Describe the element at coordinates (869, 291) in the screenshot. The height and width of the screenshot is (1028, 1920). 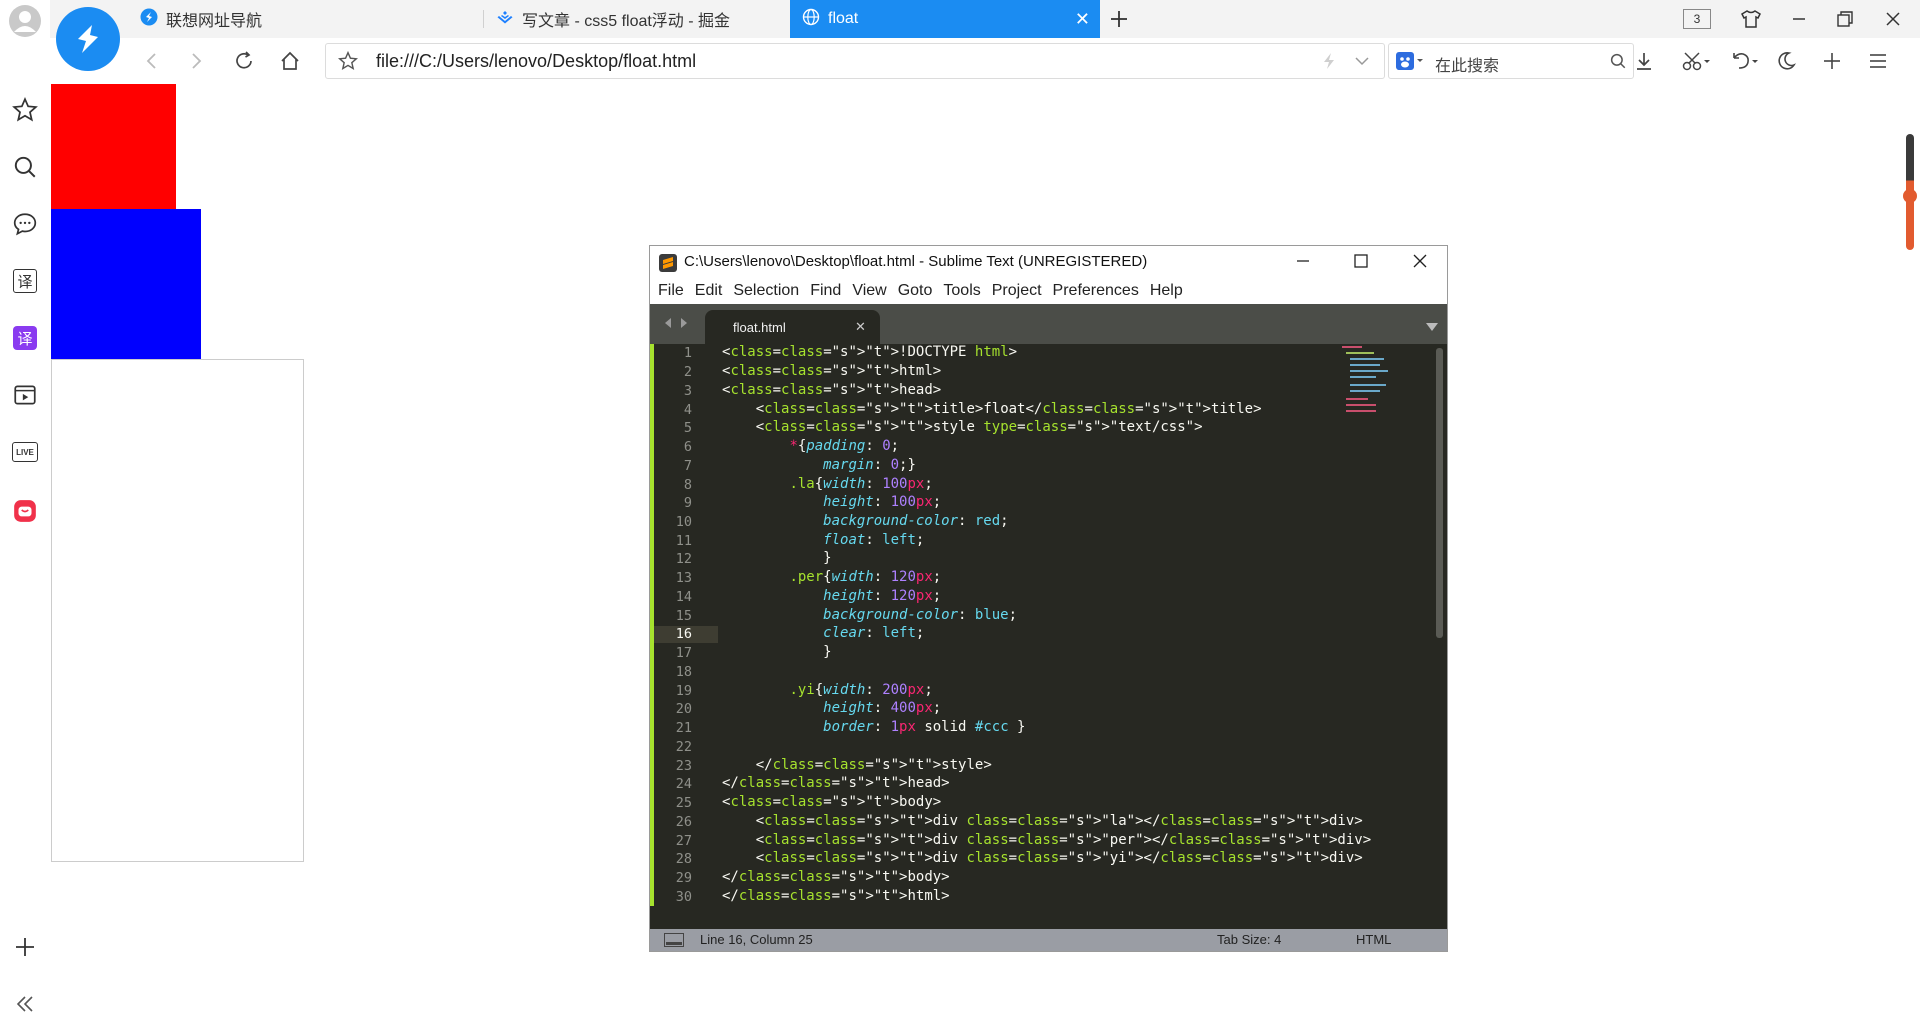
I see `menu-view: View` at that location.